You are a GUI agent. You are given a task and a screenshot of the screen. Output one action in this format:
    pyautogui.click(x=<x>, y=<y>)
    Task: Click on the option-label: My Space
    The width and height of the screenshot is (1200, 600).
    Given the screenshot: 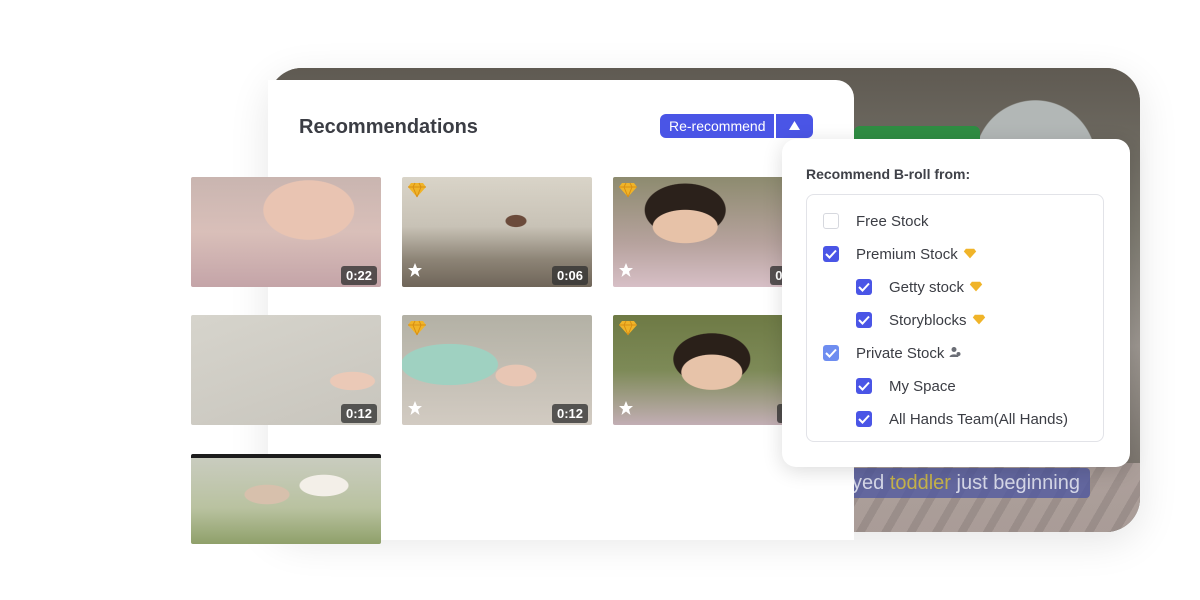 What is the action you would take?
    pyautogui.click(x=922, y=386)
    